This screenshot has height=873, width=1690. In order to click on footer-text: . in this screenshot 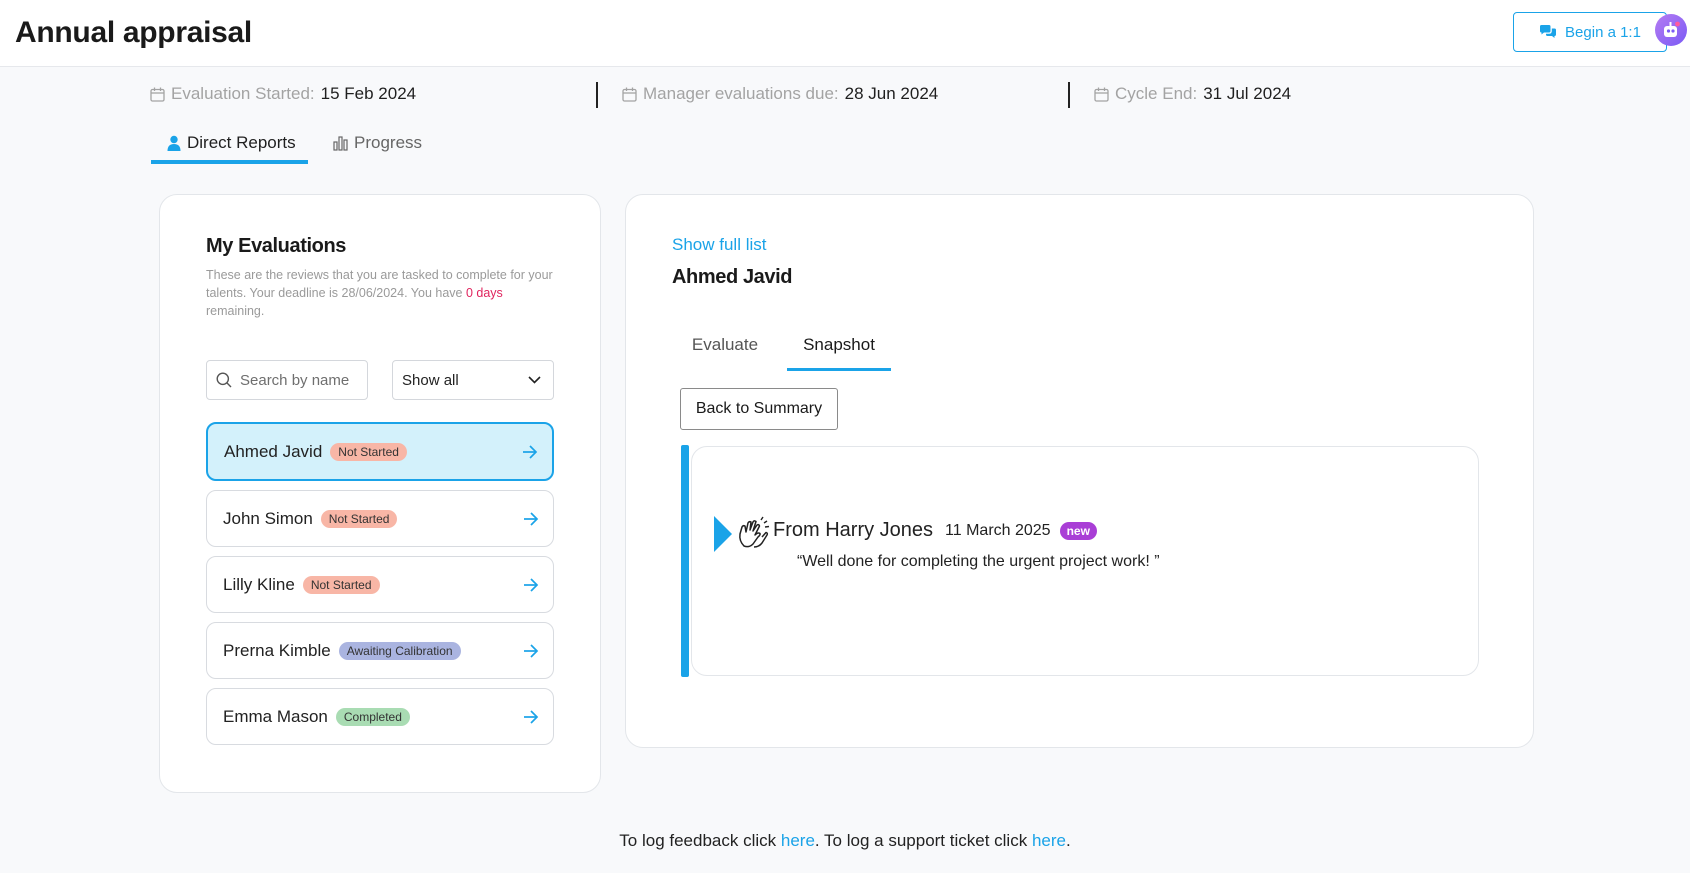, I will do `click(1068, 840)`.